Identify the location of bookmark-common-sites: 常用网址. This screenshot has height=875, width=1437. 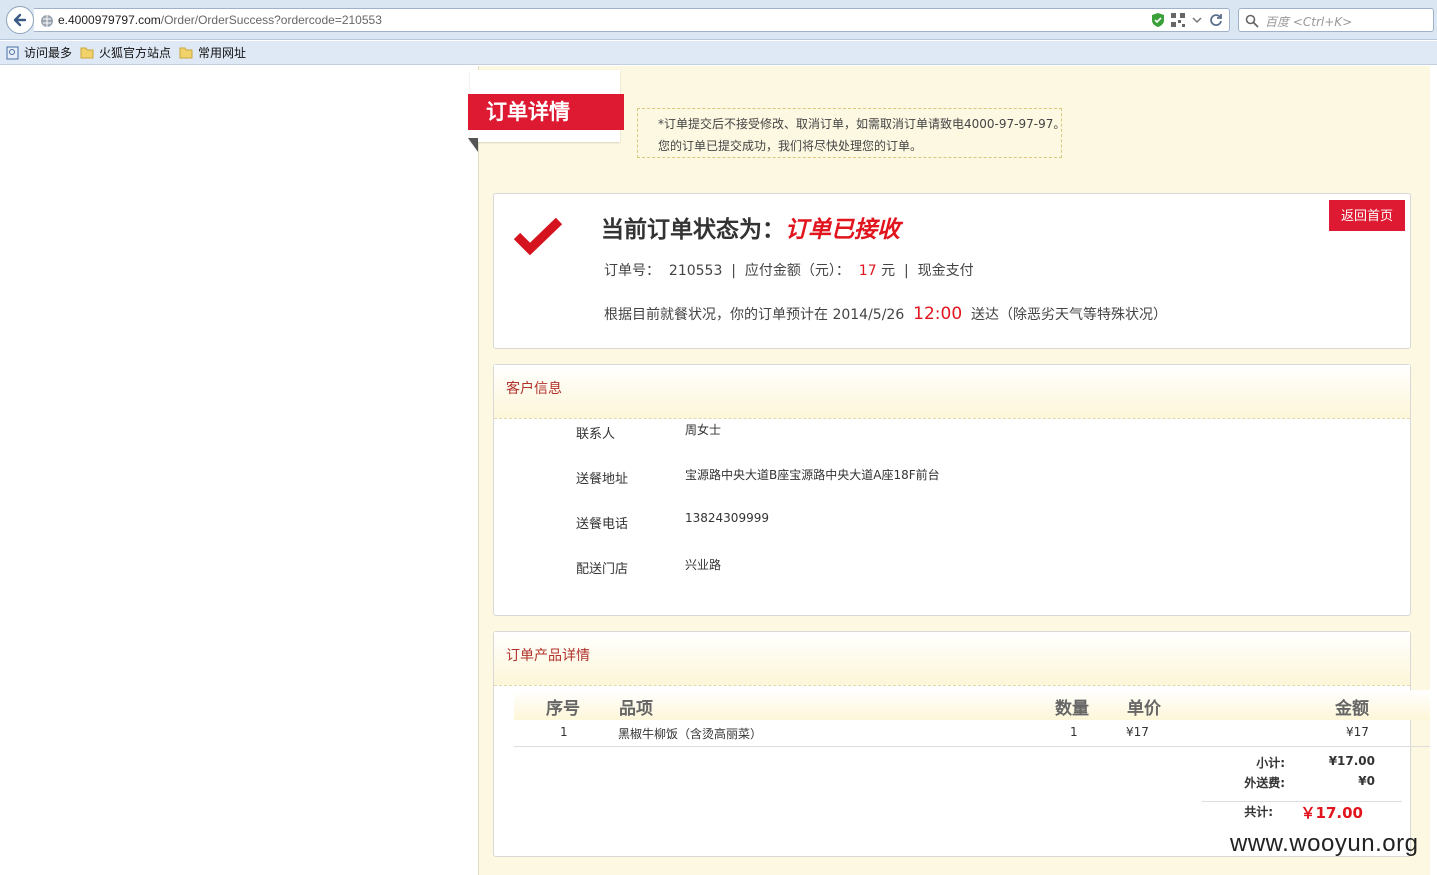
(212, 52).